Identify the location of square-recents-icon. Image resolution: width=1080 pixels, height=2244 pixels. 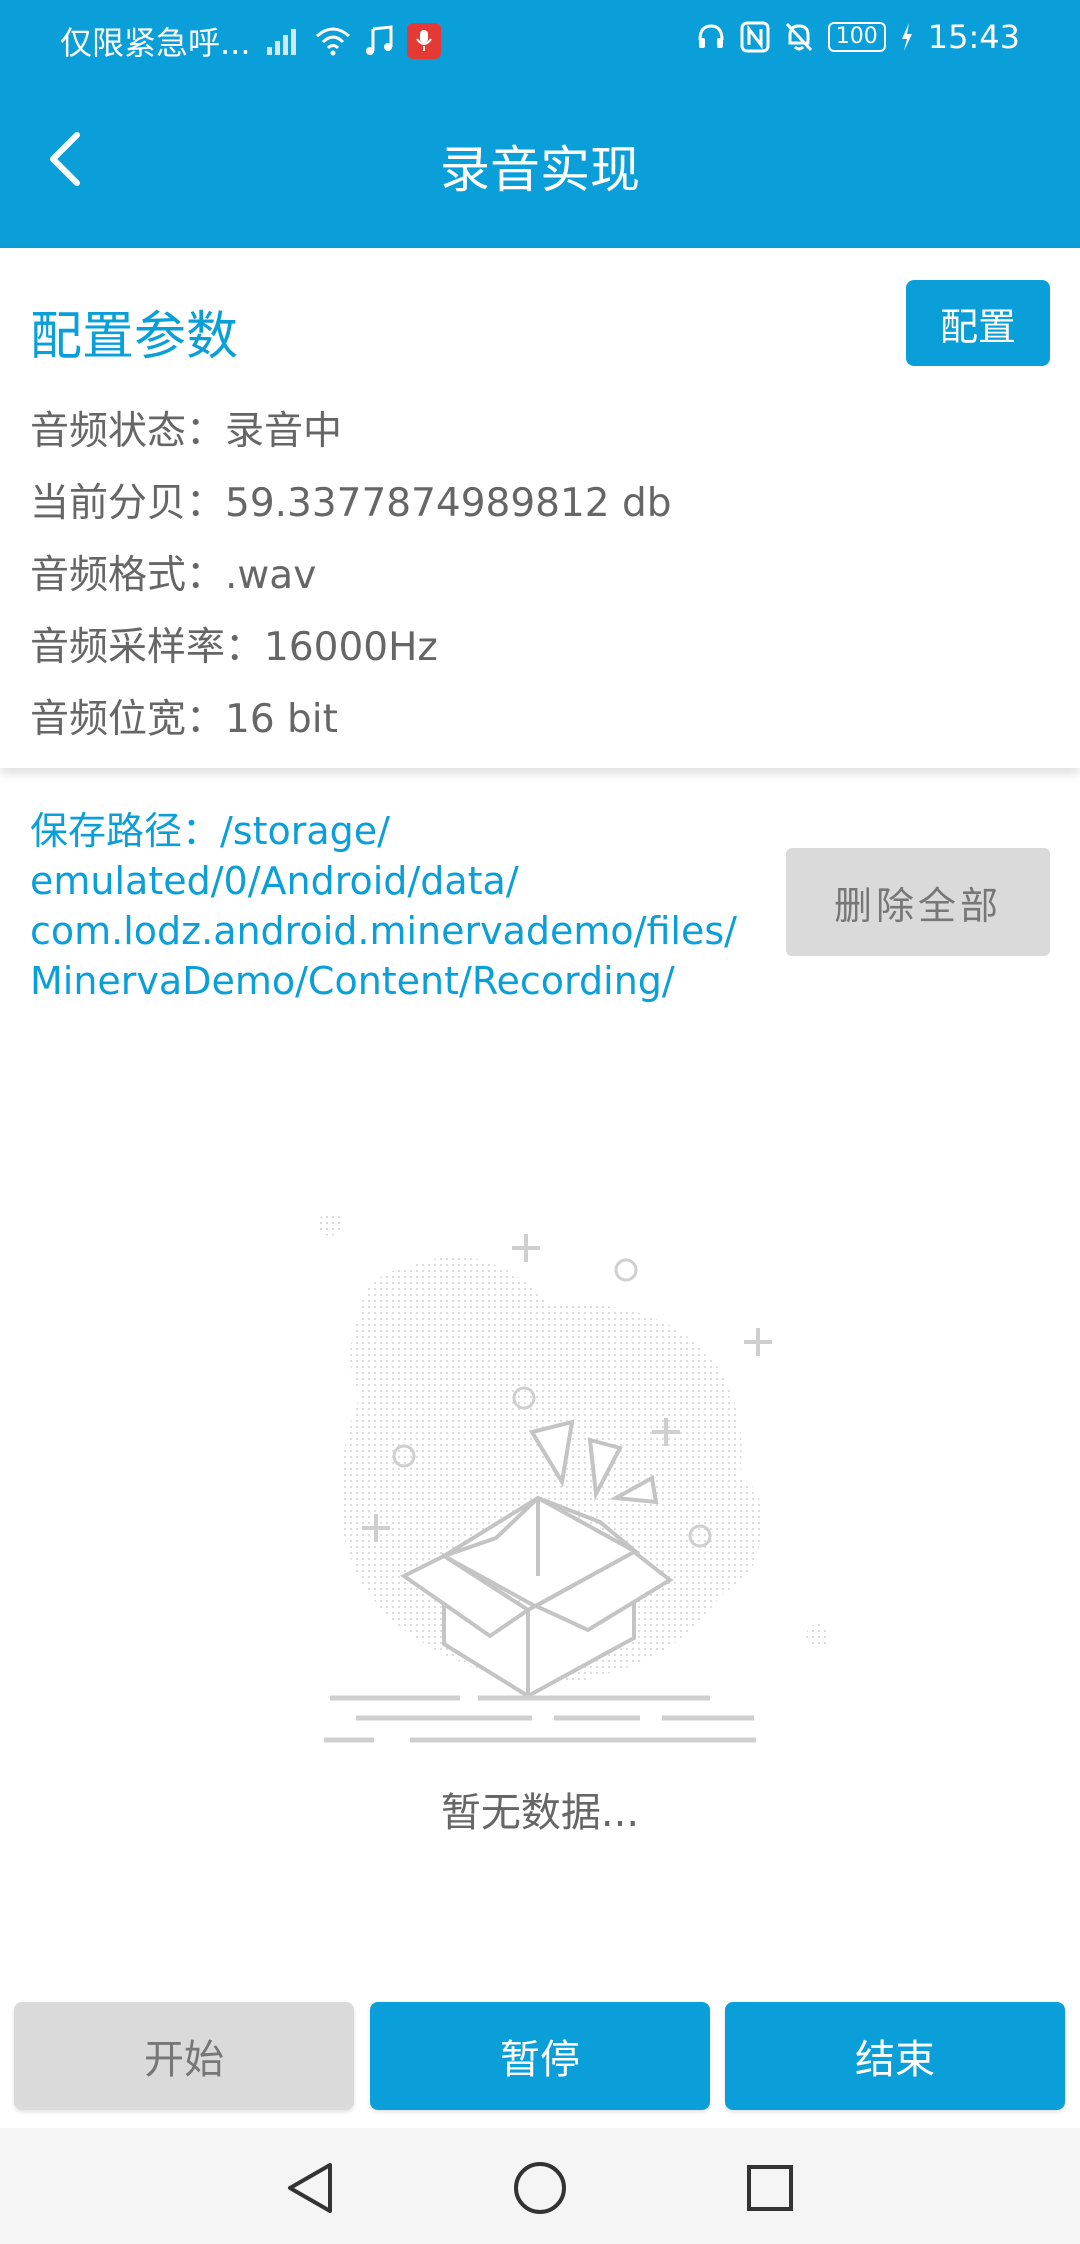
(770, 2188).